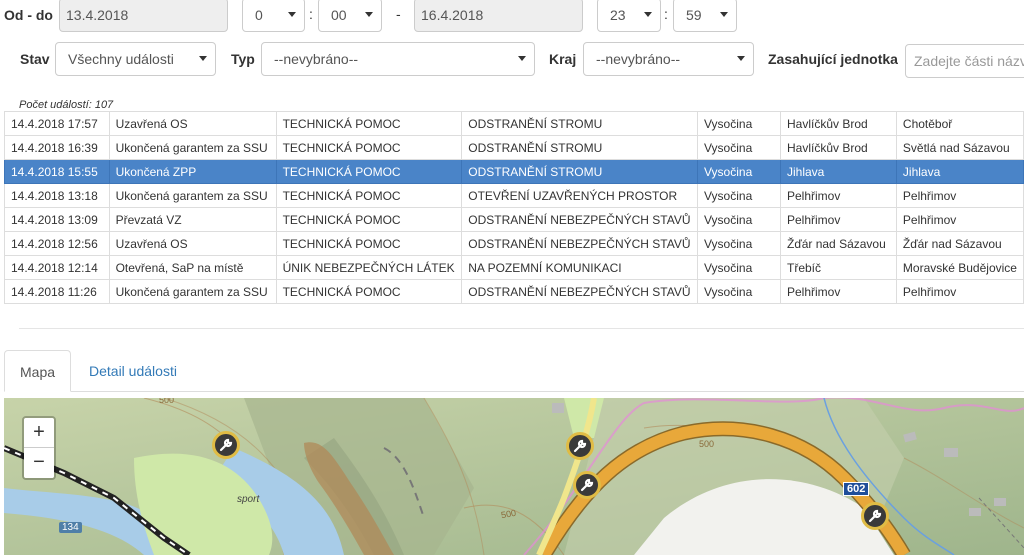 The height and width of the screenshot is (555, 1024). What do you see at coordinates (398, 14) in the screenshot?
I see `range-dash: -` at bounding box center [398, 14].